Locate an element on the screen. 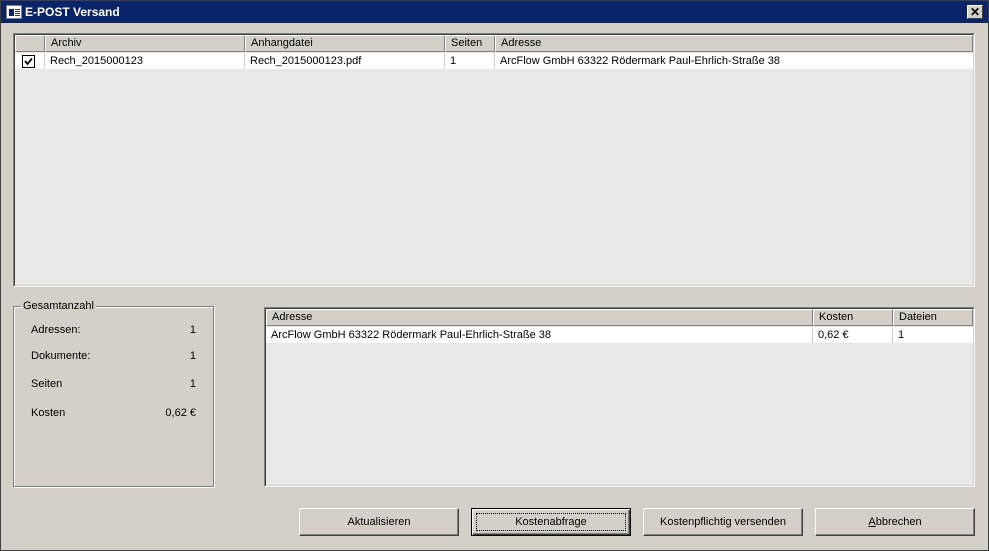 The width and height of the screenshot is (989, 551). cell-archiv: Rech_2015000123 is located at coordinates (145, 61).